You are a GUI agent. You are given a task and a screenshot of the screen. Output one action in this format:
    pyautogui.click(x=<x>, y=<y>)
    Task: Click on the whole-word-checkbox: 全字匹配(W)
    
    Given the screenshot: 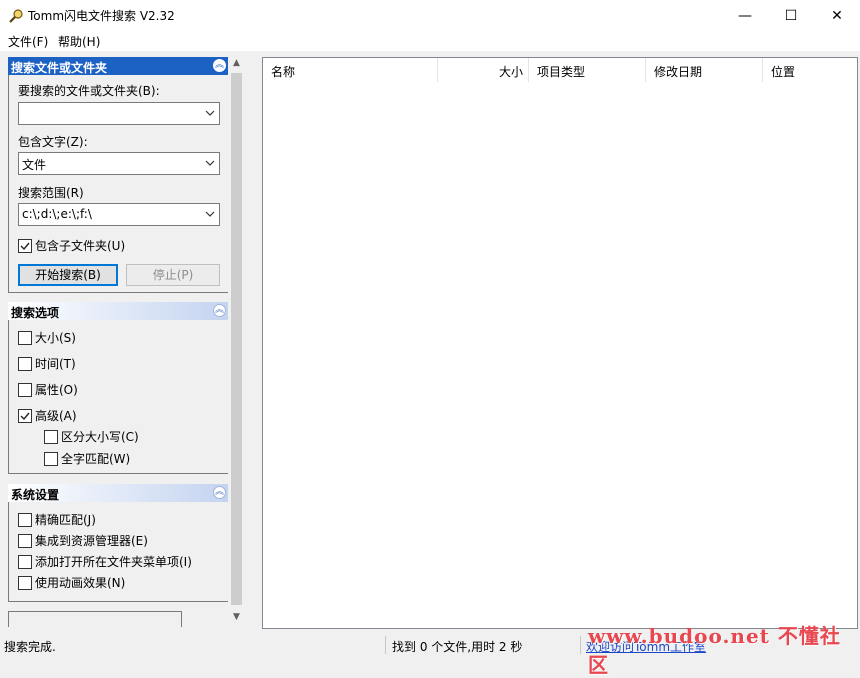 What is the action you would take?
    pyautogui.click(x=87, y=458)
    